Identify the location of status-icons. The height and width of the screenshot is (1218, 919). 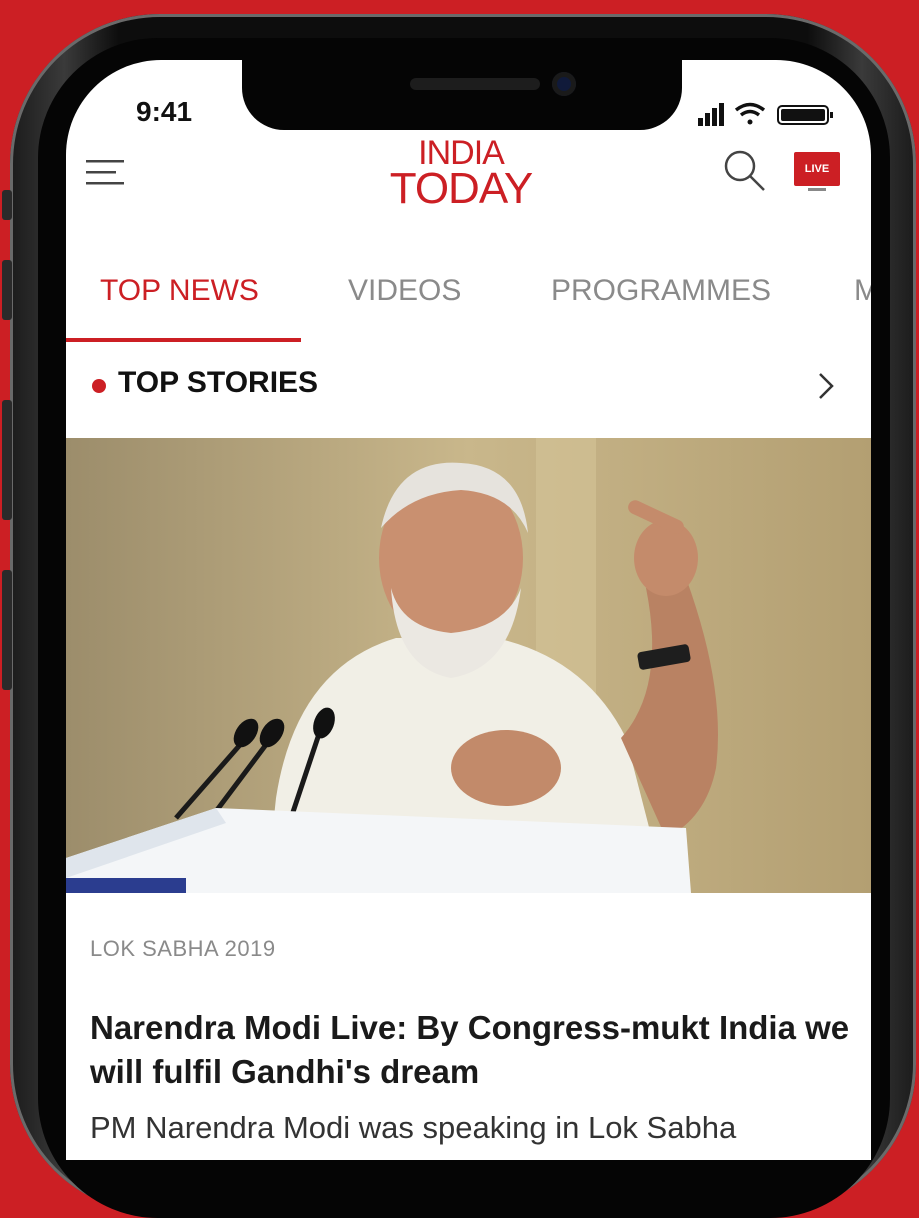
(765, 114).